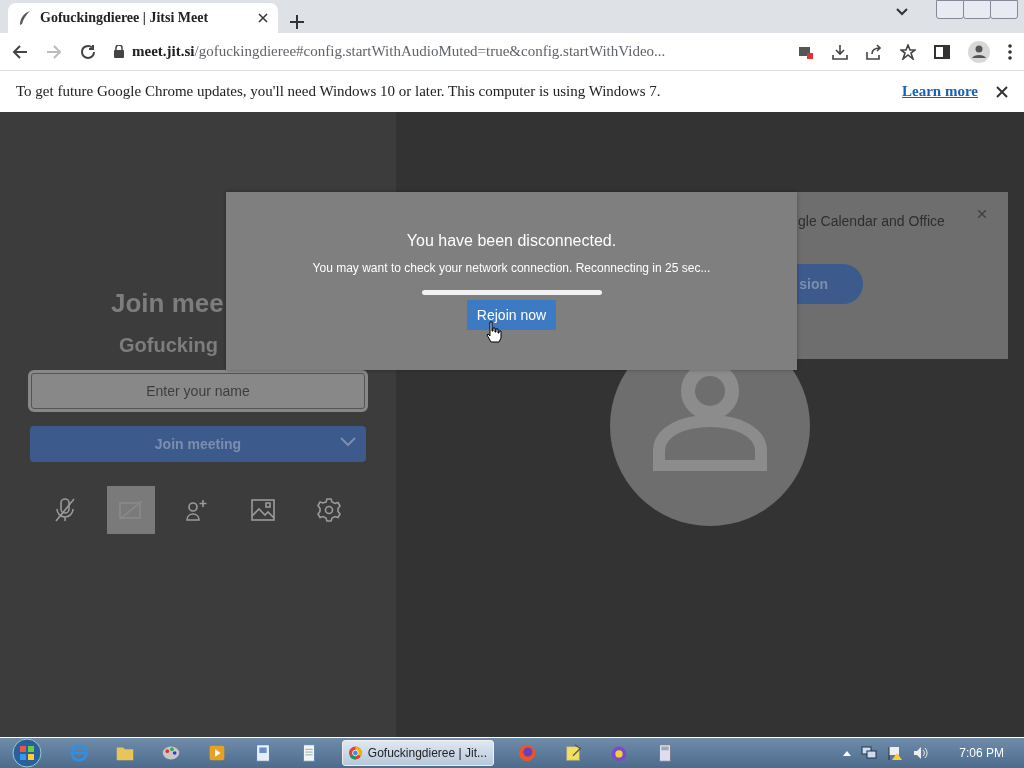 The width and height of the screenshot is (1024, 768). Describe the element at coordinates (1010, 51) in the screenshot. I see `menu-icon` at that location.